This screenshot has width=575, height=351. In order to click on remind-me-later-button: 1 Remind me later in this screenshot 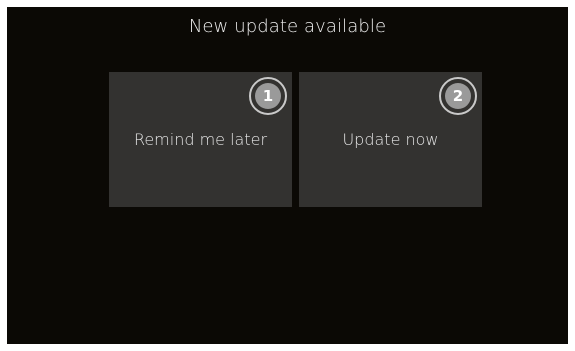, I will do `click(200, 139)`.